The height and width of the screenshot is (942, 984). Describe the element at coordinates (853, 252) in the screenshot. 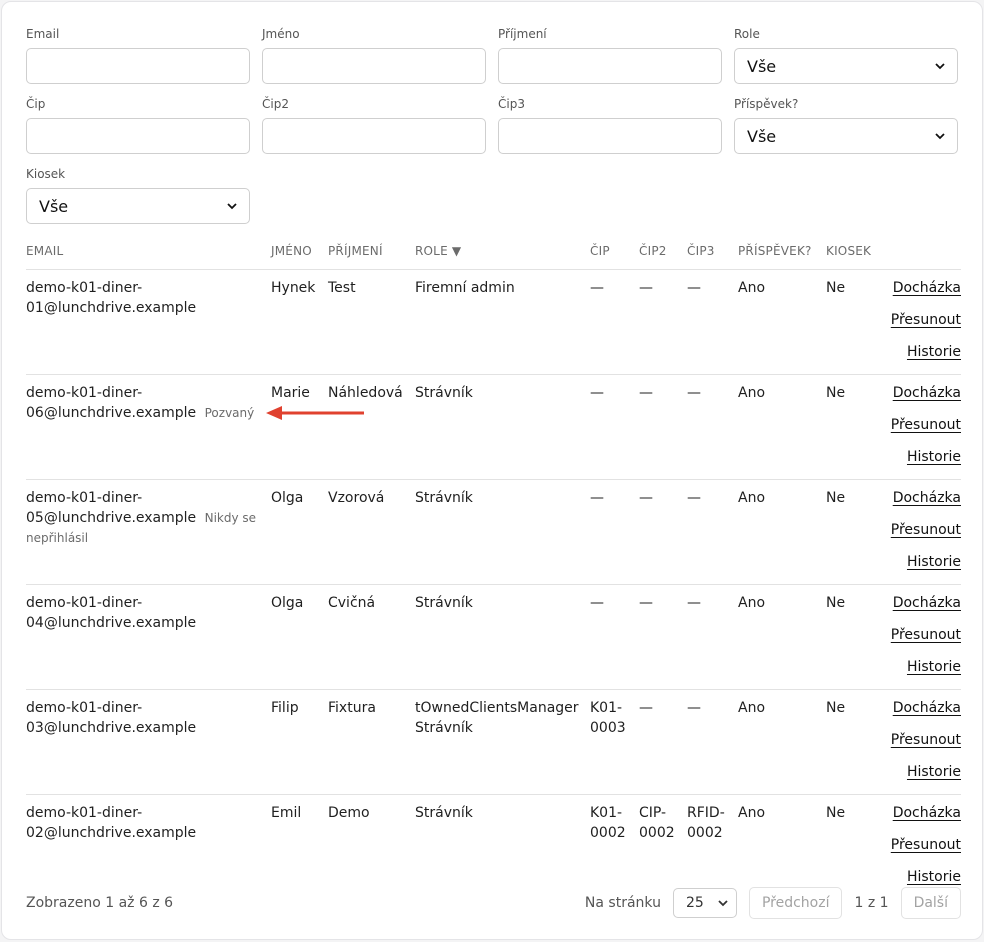

I see `header-kiosek: KIOSEK` at that location.